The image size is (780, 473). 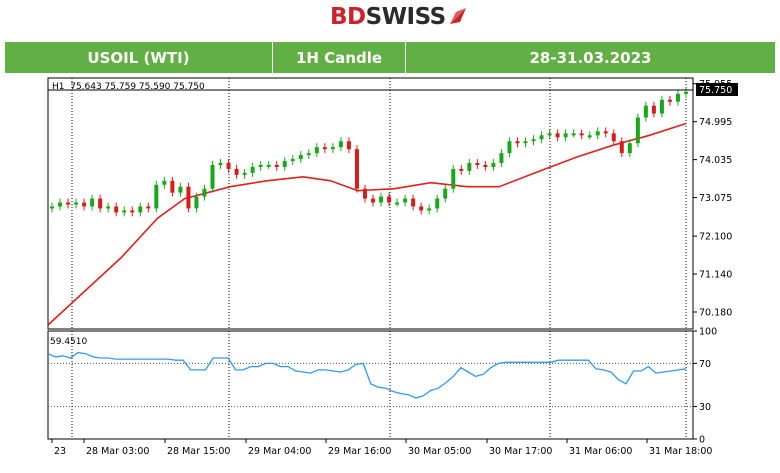 I want to click on time-tick-label: 30 Mar 05:00, so click(x=439, y=451).